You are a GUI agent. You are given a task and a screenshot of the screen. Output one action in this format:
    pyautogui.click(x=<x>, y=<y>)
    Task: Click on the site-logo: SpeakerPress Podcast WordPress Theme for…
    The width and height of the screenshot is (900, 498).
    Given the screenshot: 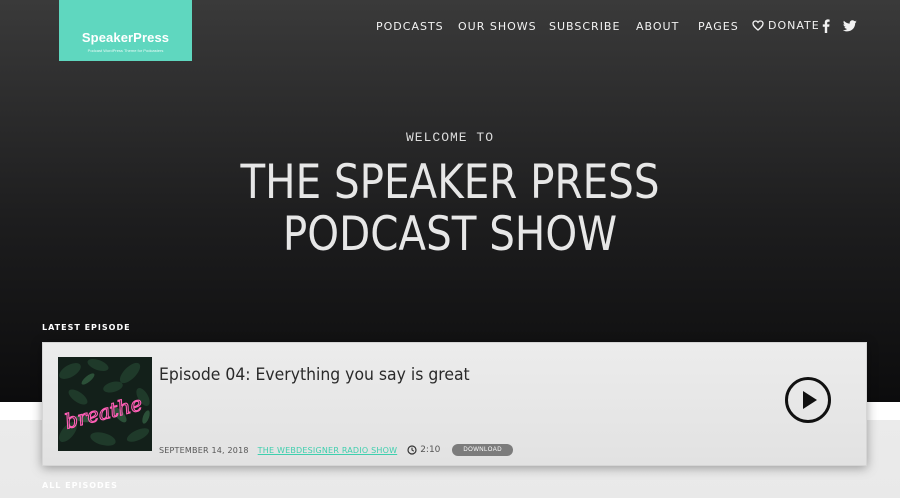 What is the action you would take?
    pyautogui.click(x=125, y=30)
    